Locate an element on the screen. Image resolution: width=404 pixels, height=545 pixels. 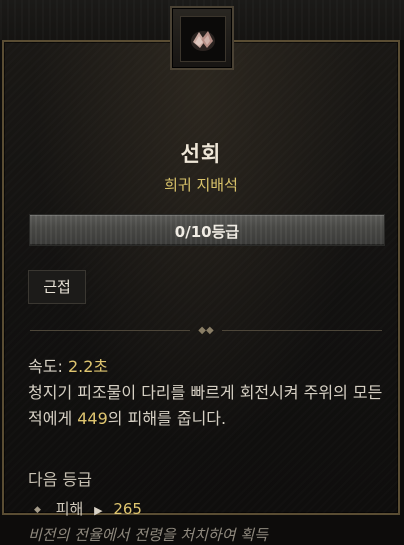
source-text: 비전의 전율에서 전령을 처치하여 획득 is located at coordinates (148, 535).